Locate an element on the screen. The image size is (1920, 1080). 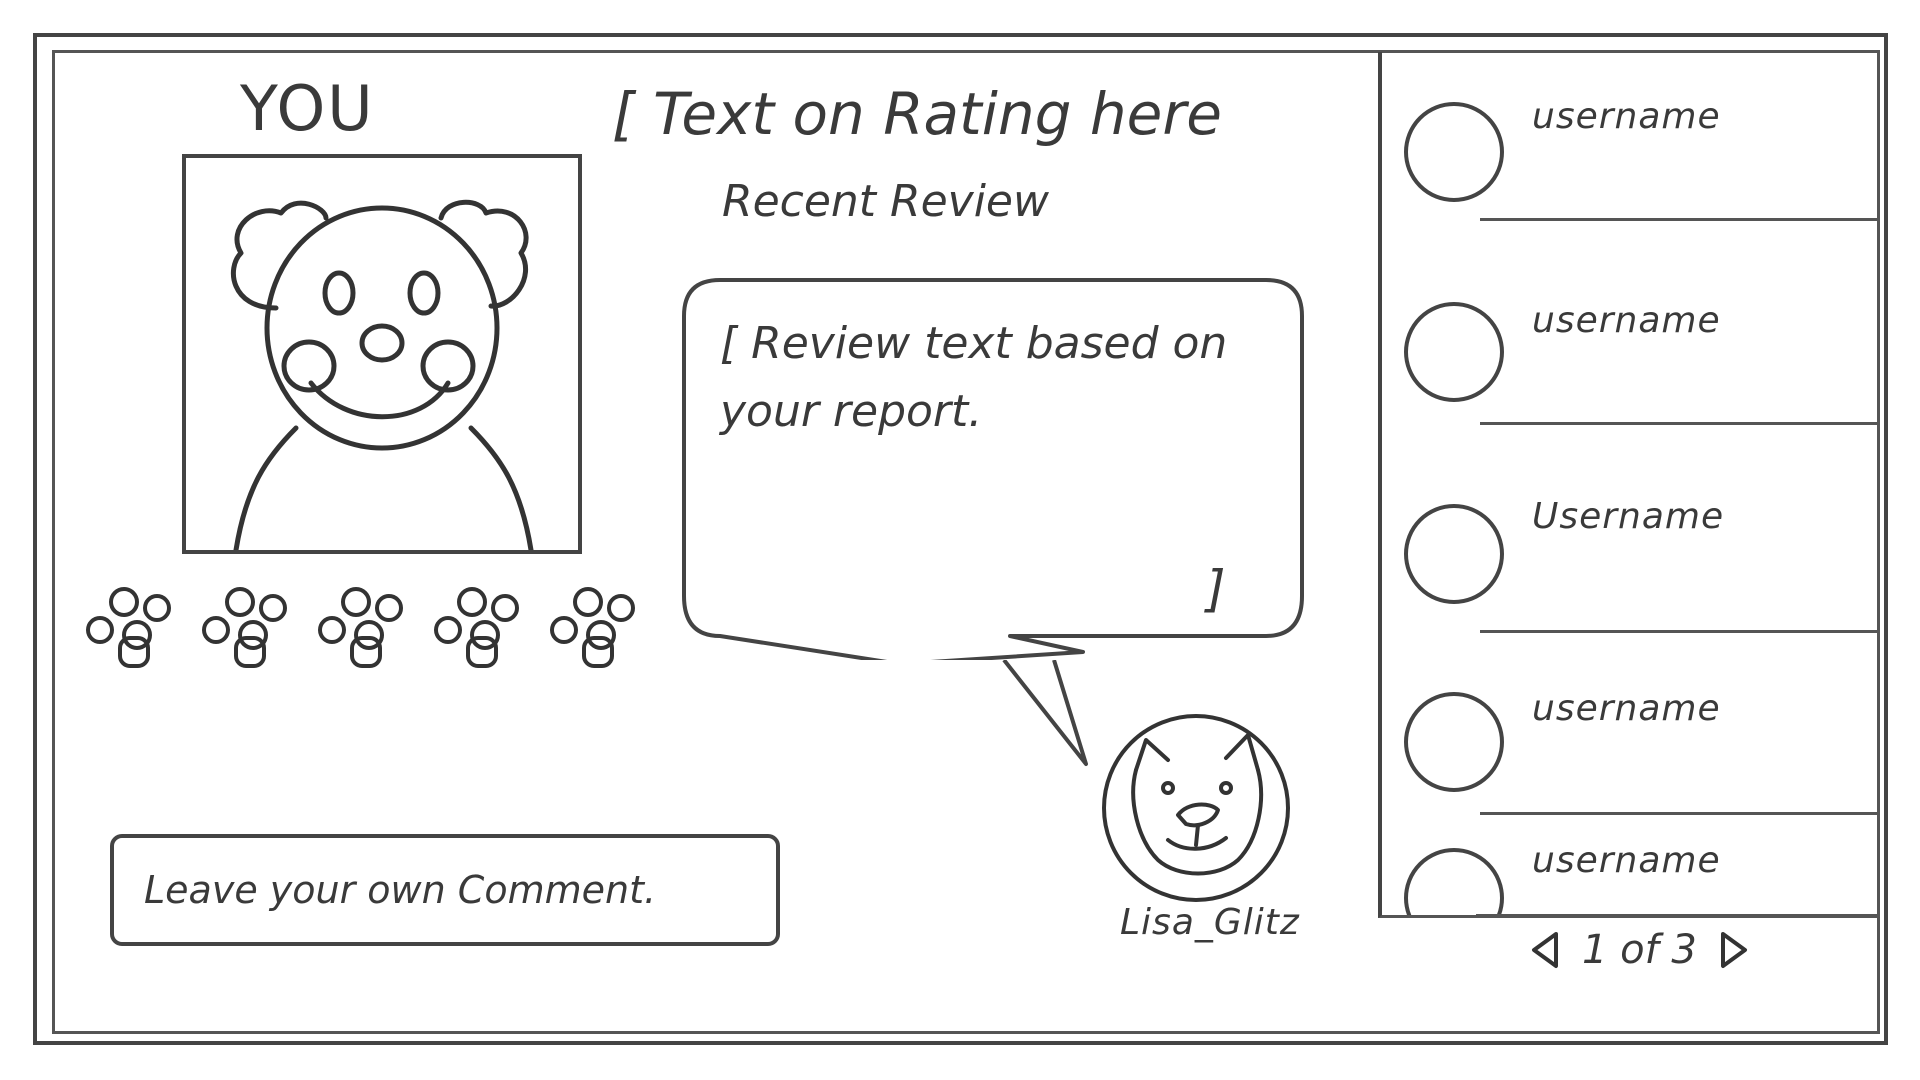
profile-avatar is located at coordinates (382, 354).